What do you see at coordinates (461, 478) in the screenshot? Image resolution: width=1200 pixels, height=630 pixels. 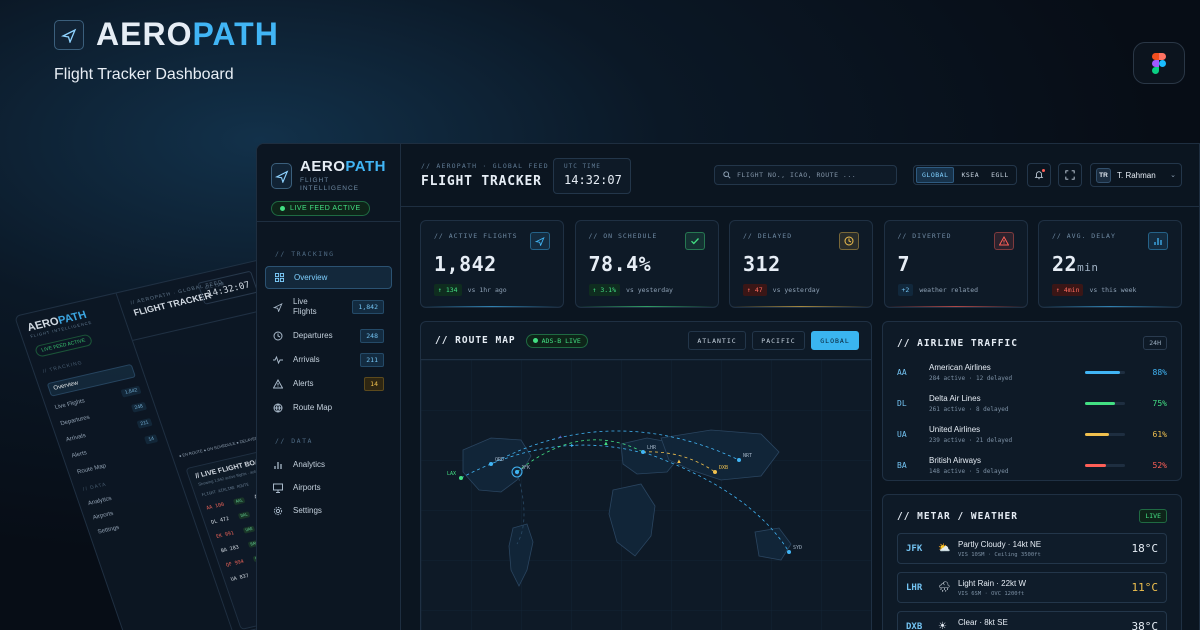 I see `airport-marker-lax` at bounding box center [461, 478].